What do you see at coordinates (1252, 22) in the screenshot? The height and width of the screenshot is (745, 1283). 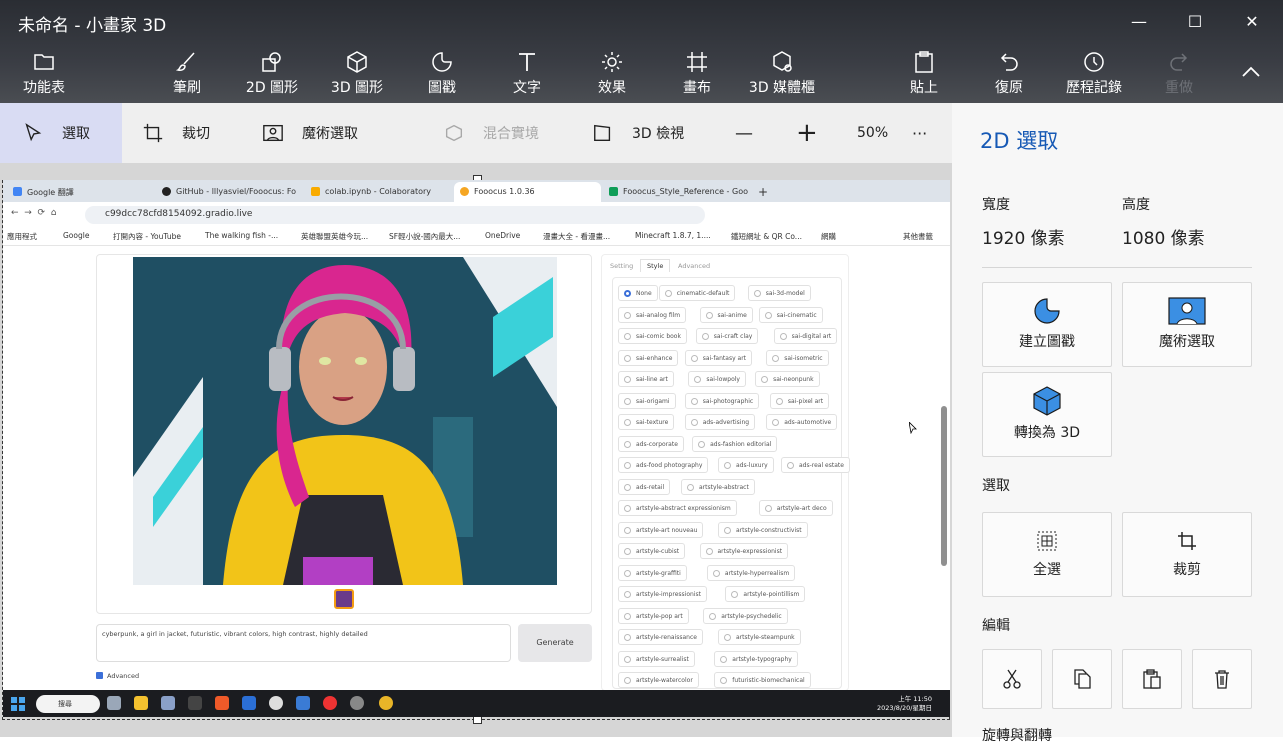 I see `close-button: ✕` at bounding box center [1252, 22].